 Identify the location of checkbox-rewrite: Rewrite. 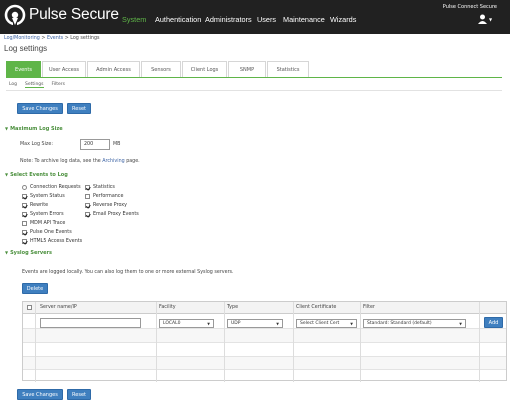
(35, 205).